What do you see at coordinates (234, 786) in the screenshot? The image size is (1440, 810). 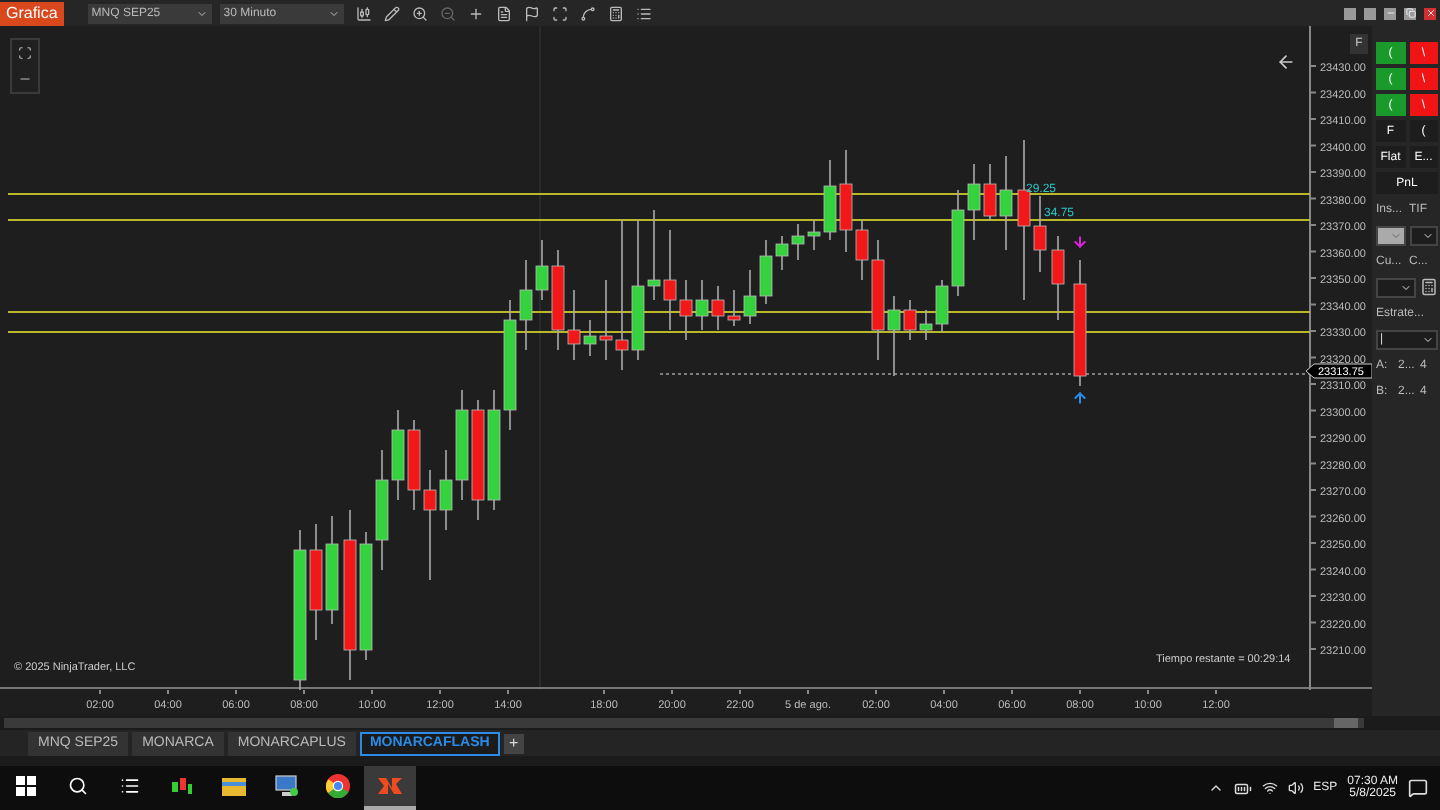 I see `folder-icon` at bounding box center [234, 786].